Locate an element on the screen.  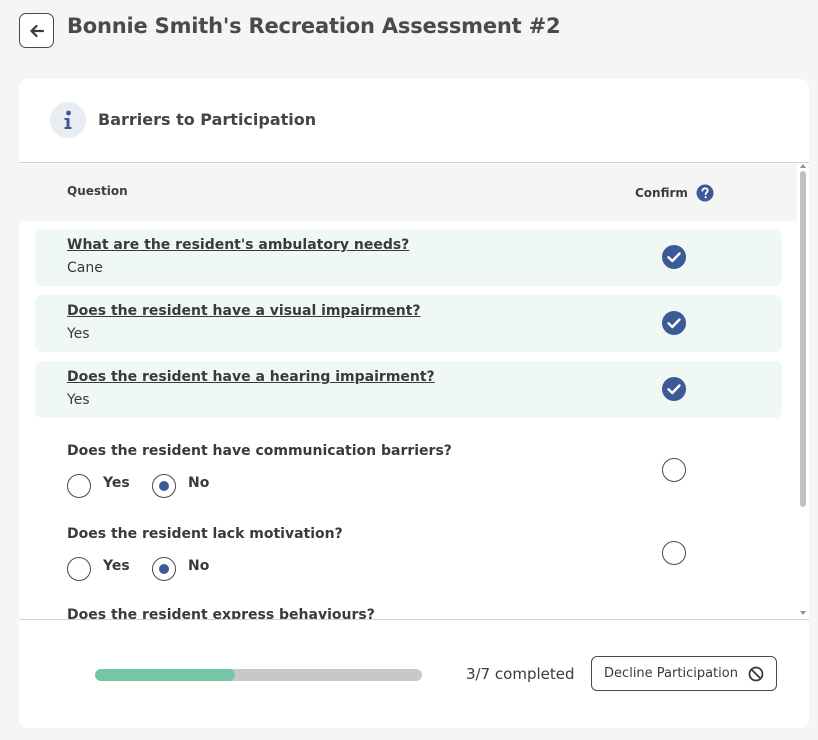
column-header-question: Question is located at coordinates (97, 191).